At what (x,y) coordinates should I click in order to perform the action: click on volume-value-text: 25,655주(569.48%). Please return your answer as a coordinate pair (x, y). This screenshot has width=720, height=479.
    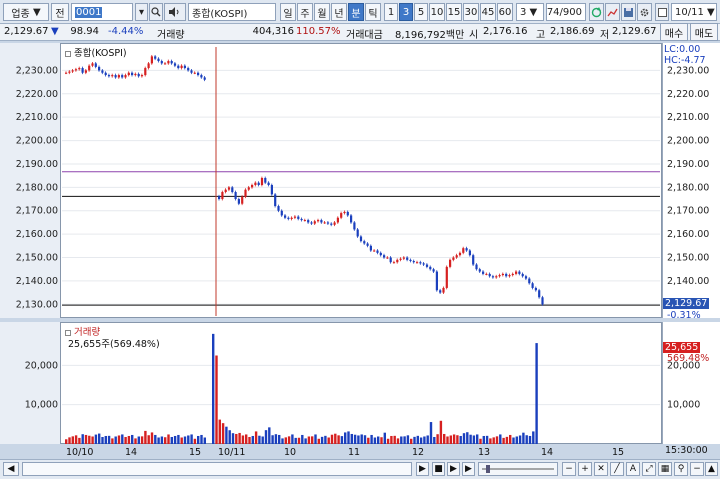
    Looking at the image, I should click on (114, 344).